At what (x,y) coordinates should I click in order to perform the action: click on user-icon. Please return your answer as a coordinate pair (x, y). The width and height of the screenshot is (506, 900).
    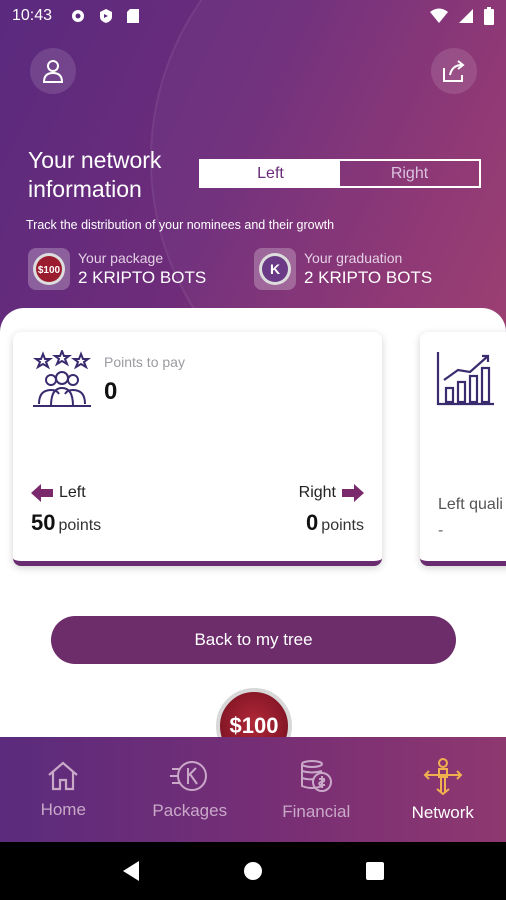
    Looking at the image, I should click on (53, 71).